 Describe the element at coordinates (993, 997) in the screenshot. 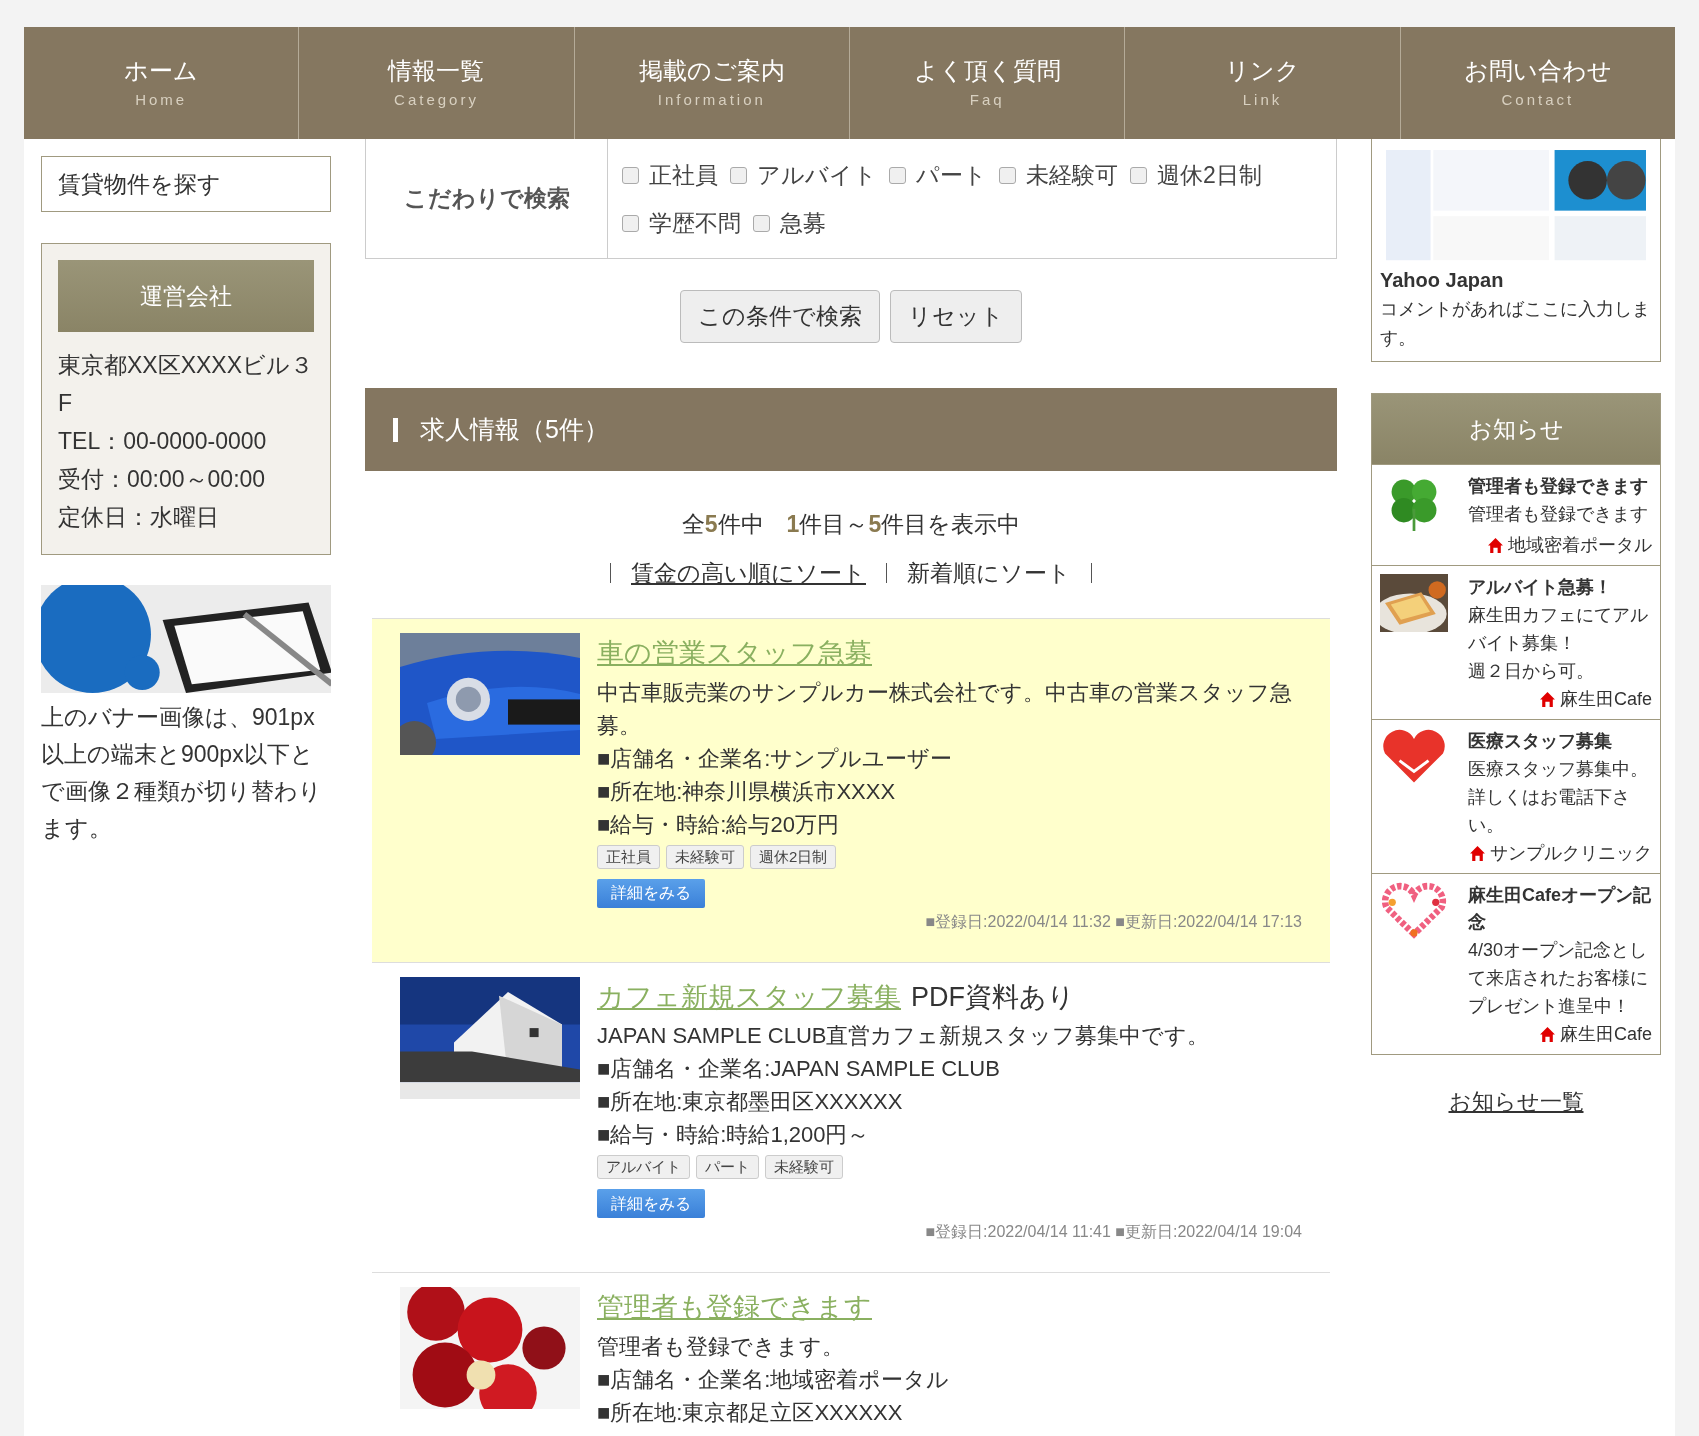

I see `pdf-note: PDF資料あり` at that location.